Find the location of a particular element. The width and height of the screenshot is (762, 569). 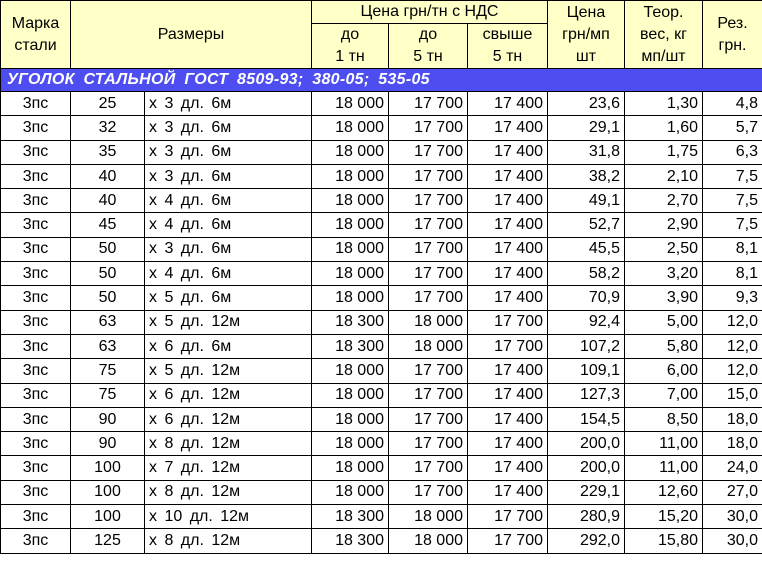

cell-dims: x 6 дл. 12м is located at coordinates (228, 419).